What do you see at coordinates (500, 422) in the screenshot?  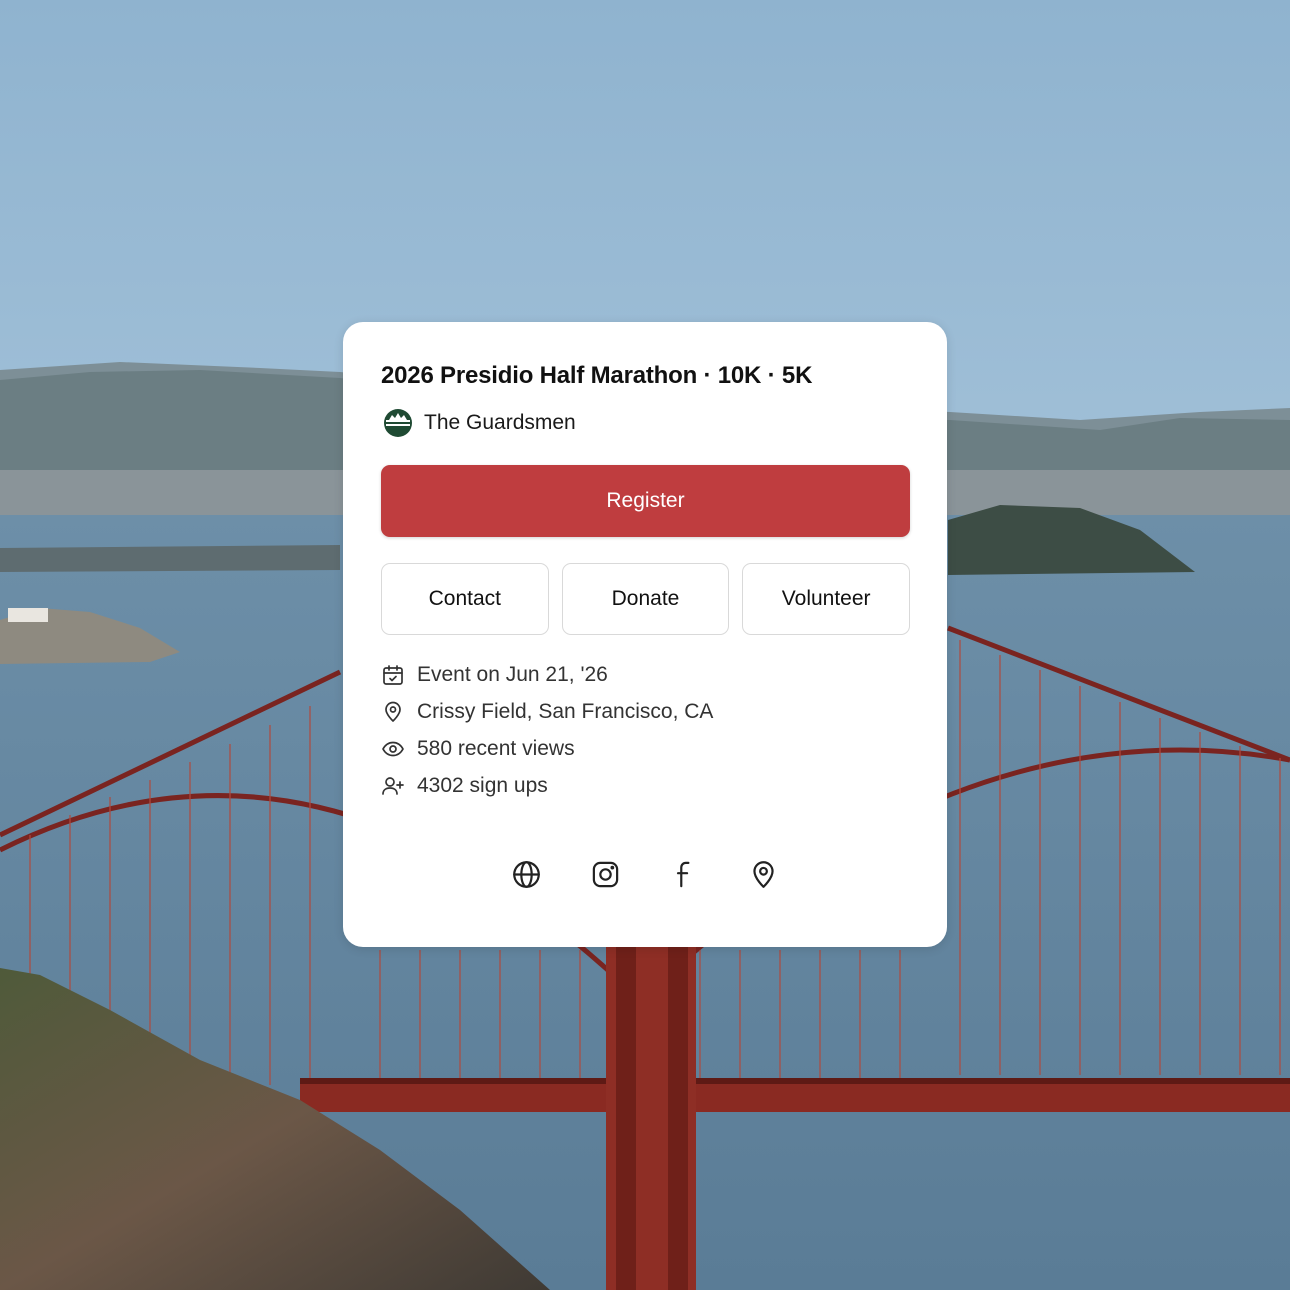 I see `organizer-name: The Guardsmen` at bounding box center [500, 422].